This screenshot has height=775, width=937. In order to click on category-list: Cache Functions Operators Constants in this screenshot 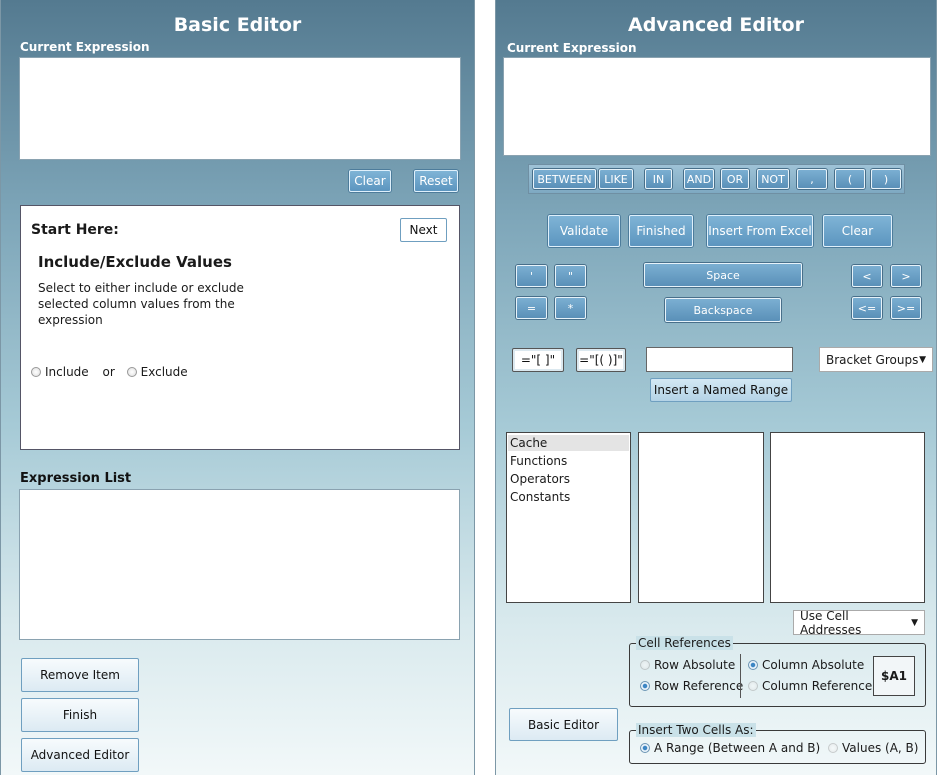, I will do `click(568, 517)`.